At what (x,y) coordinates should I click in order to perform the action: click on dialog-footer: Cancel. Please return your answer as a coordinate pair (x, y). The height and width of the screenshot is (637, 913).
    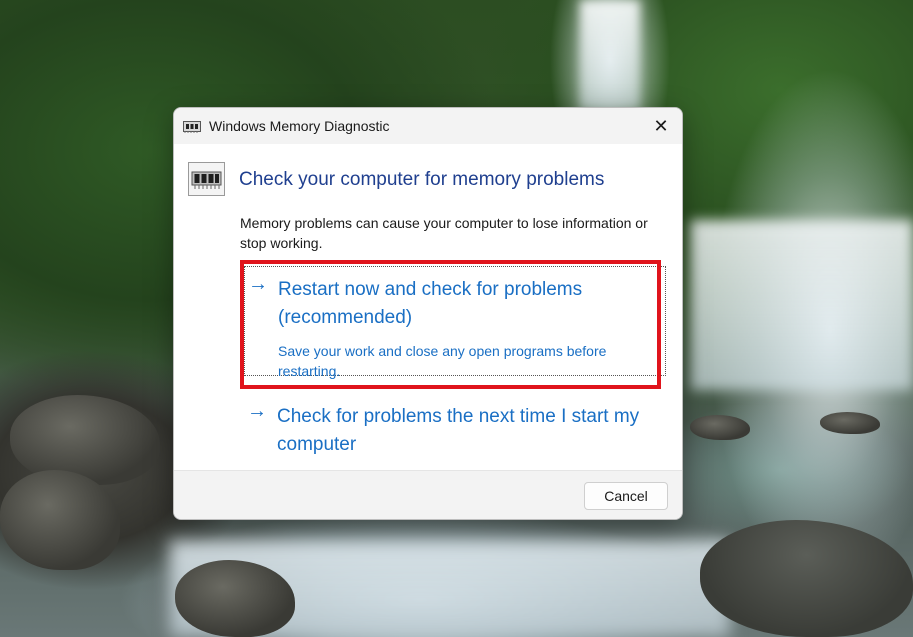
    Looking at the image, I should click on (428, 494).